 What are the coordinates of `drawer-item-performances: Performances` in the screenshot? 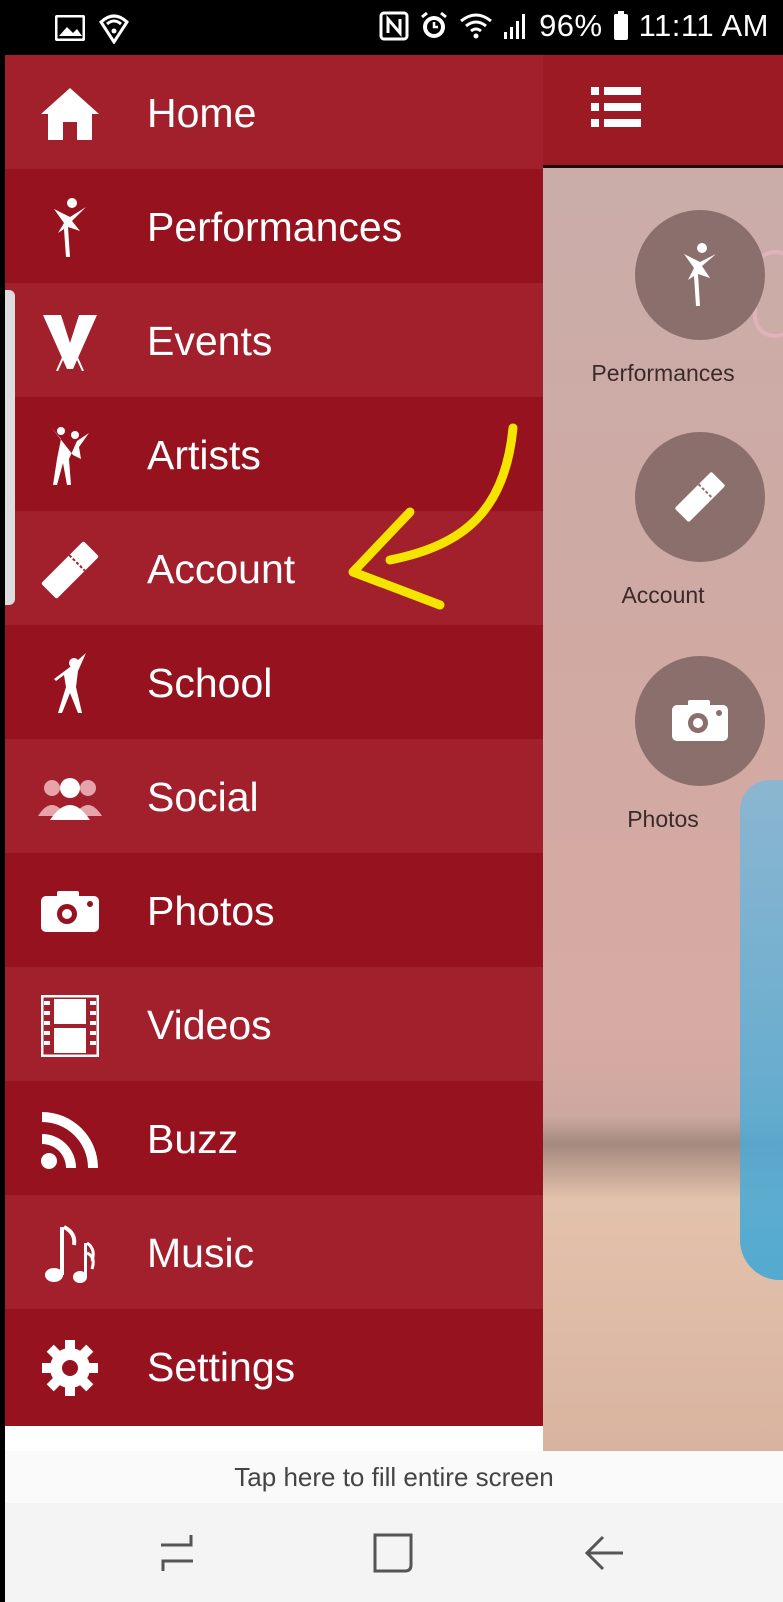 It's located at (274, 227).